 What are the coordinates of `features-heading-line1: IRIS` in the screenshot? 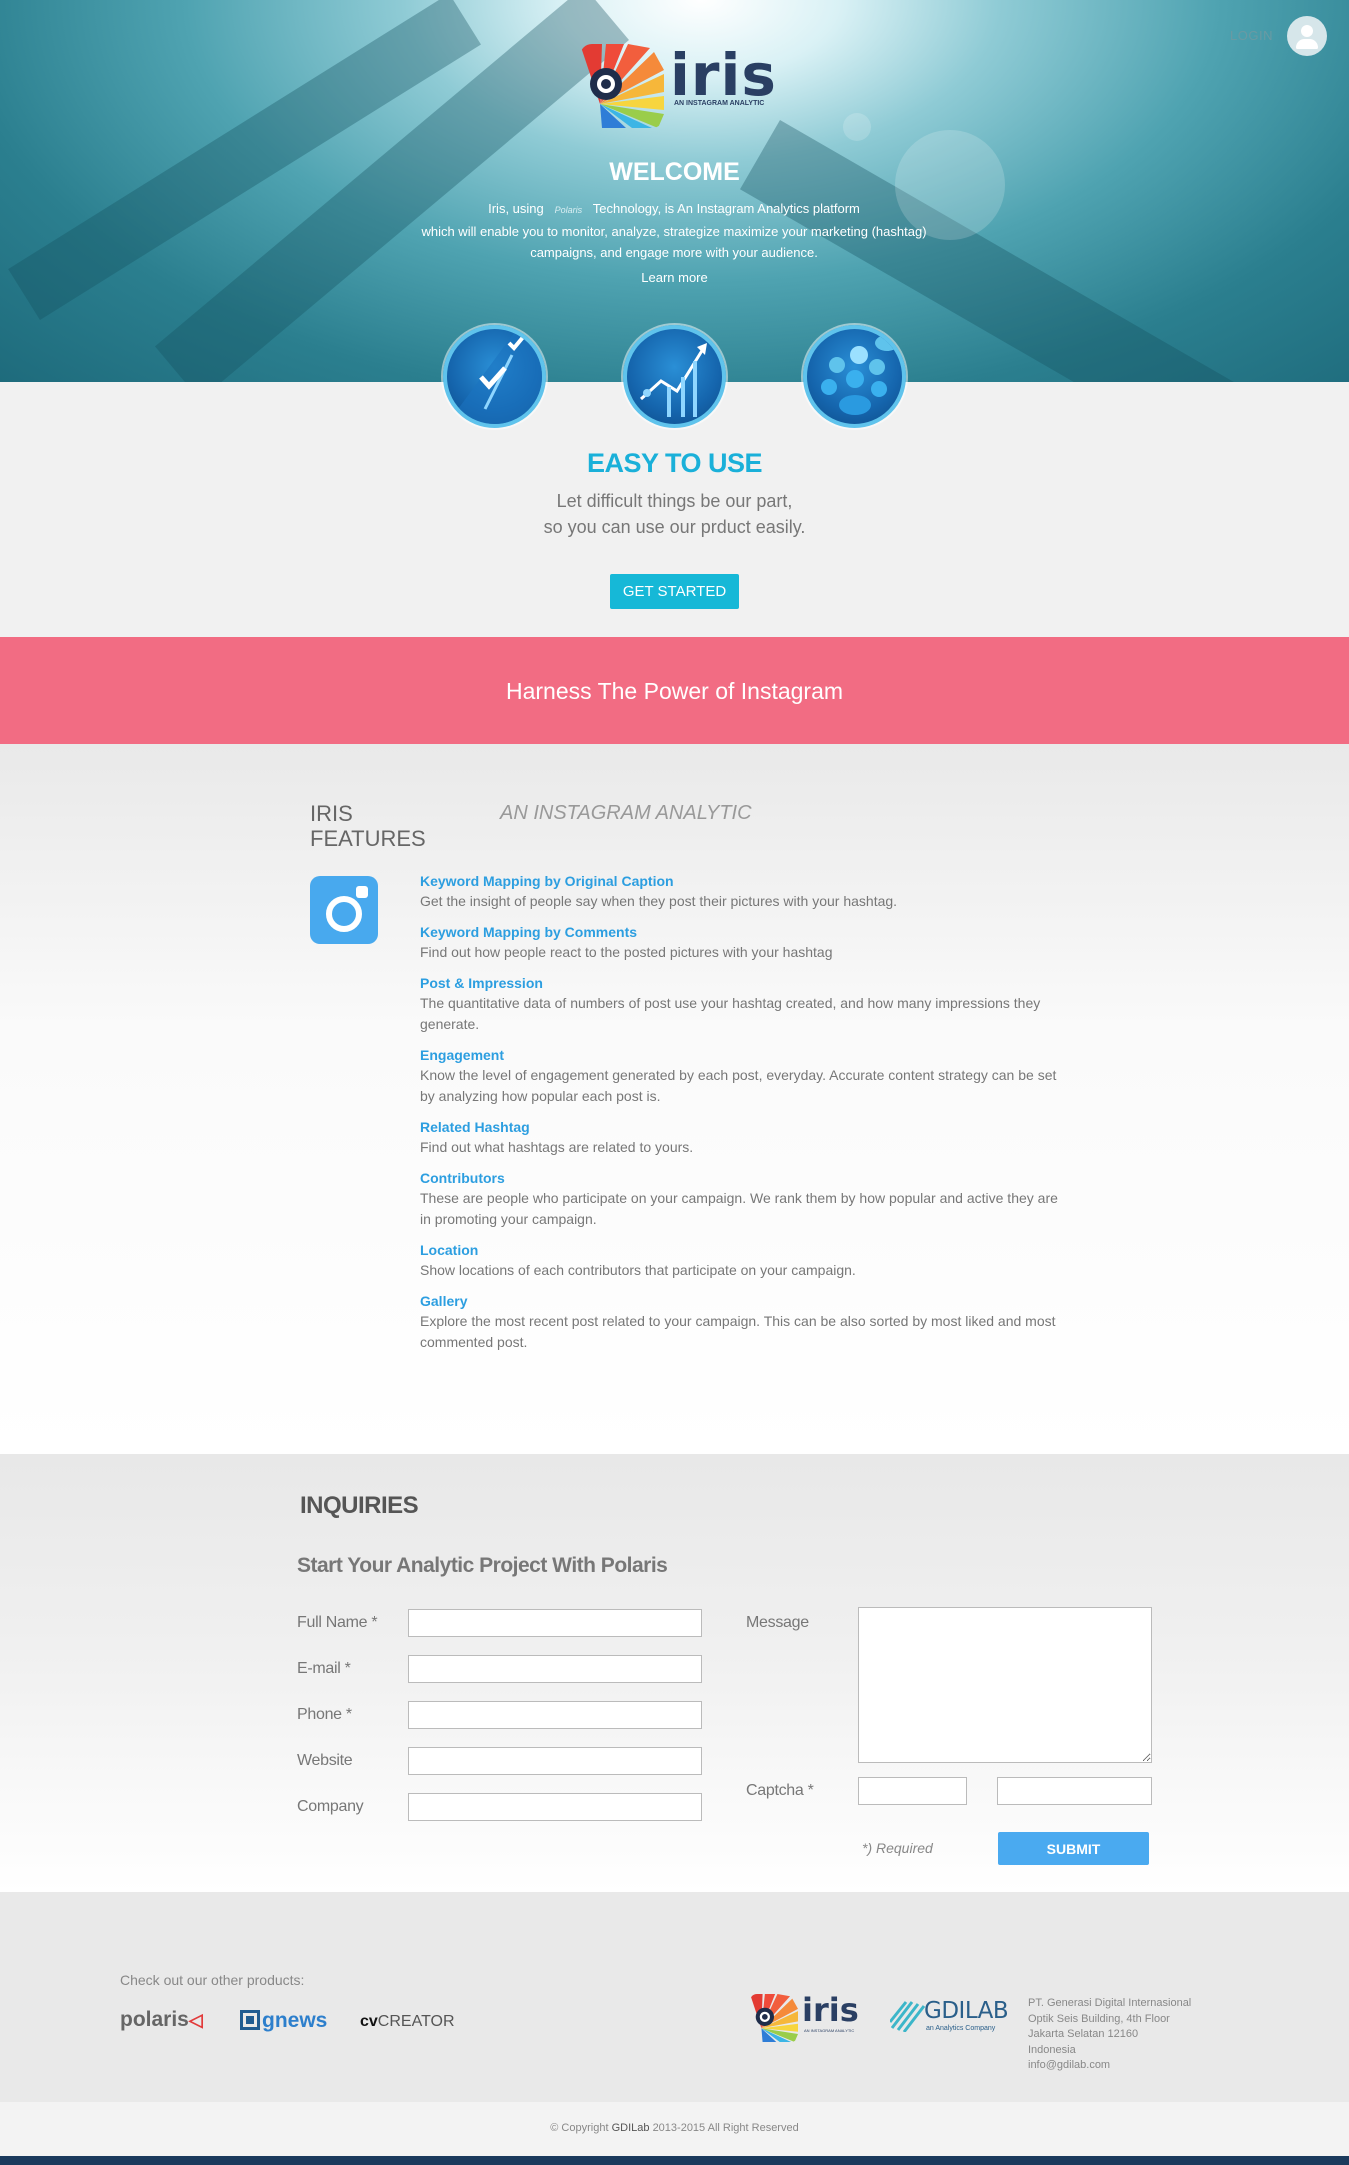 It's located at (331, 813).